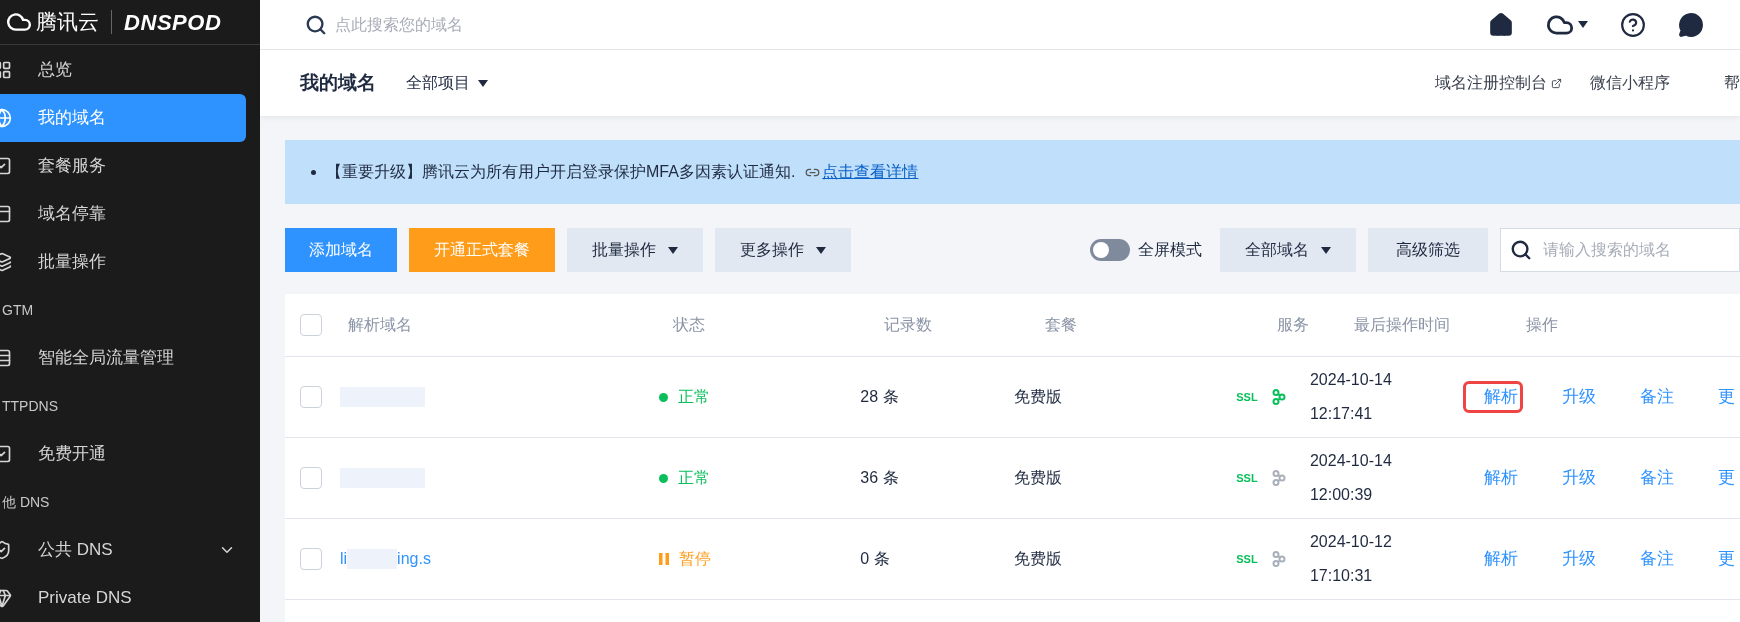 The height and width of the screenshot is (622, 1740). Describe the element at coordinates (1341, 414) in the screenshot. I see `time-text: 12:17:41` at that location.